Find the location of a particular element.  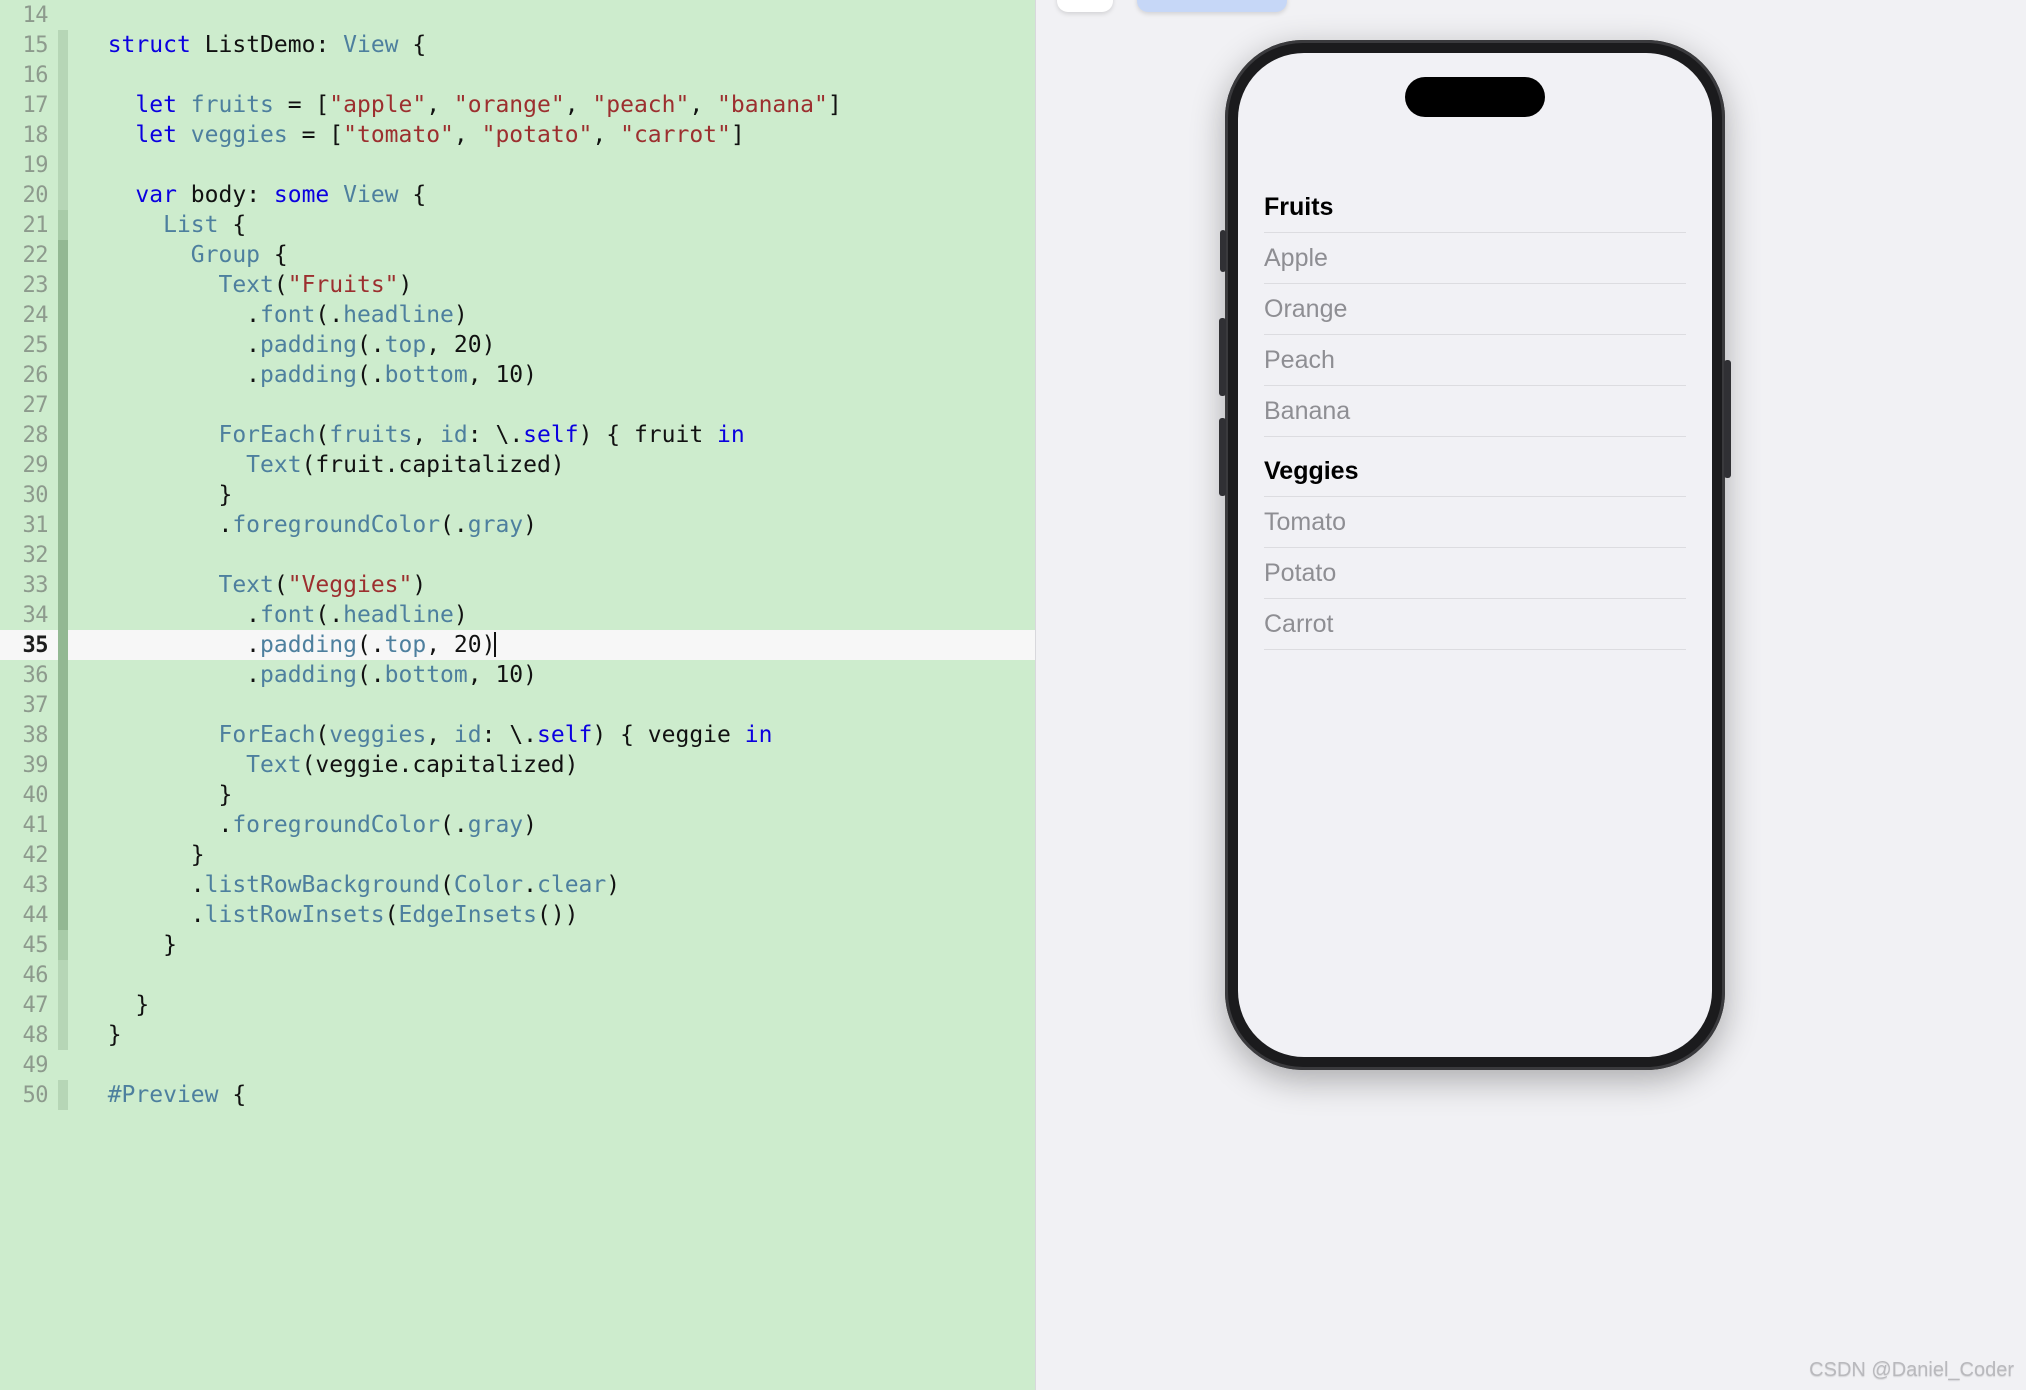

list-item: Carrot is located at coordinates (1475, 624).